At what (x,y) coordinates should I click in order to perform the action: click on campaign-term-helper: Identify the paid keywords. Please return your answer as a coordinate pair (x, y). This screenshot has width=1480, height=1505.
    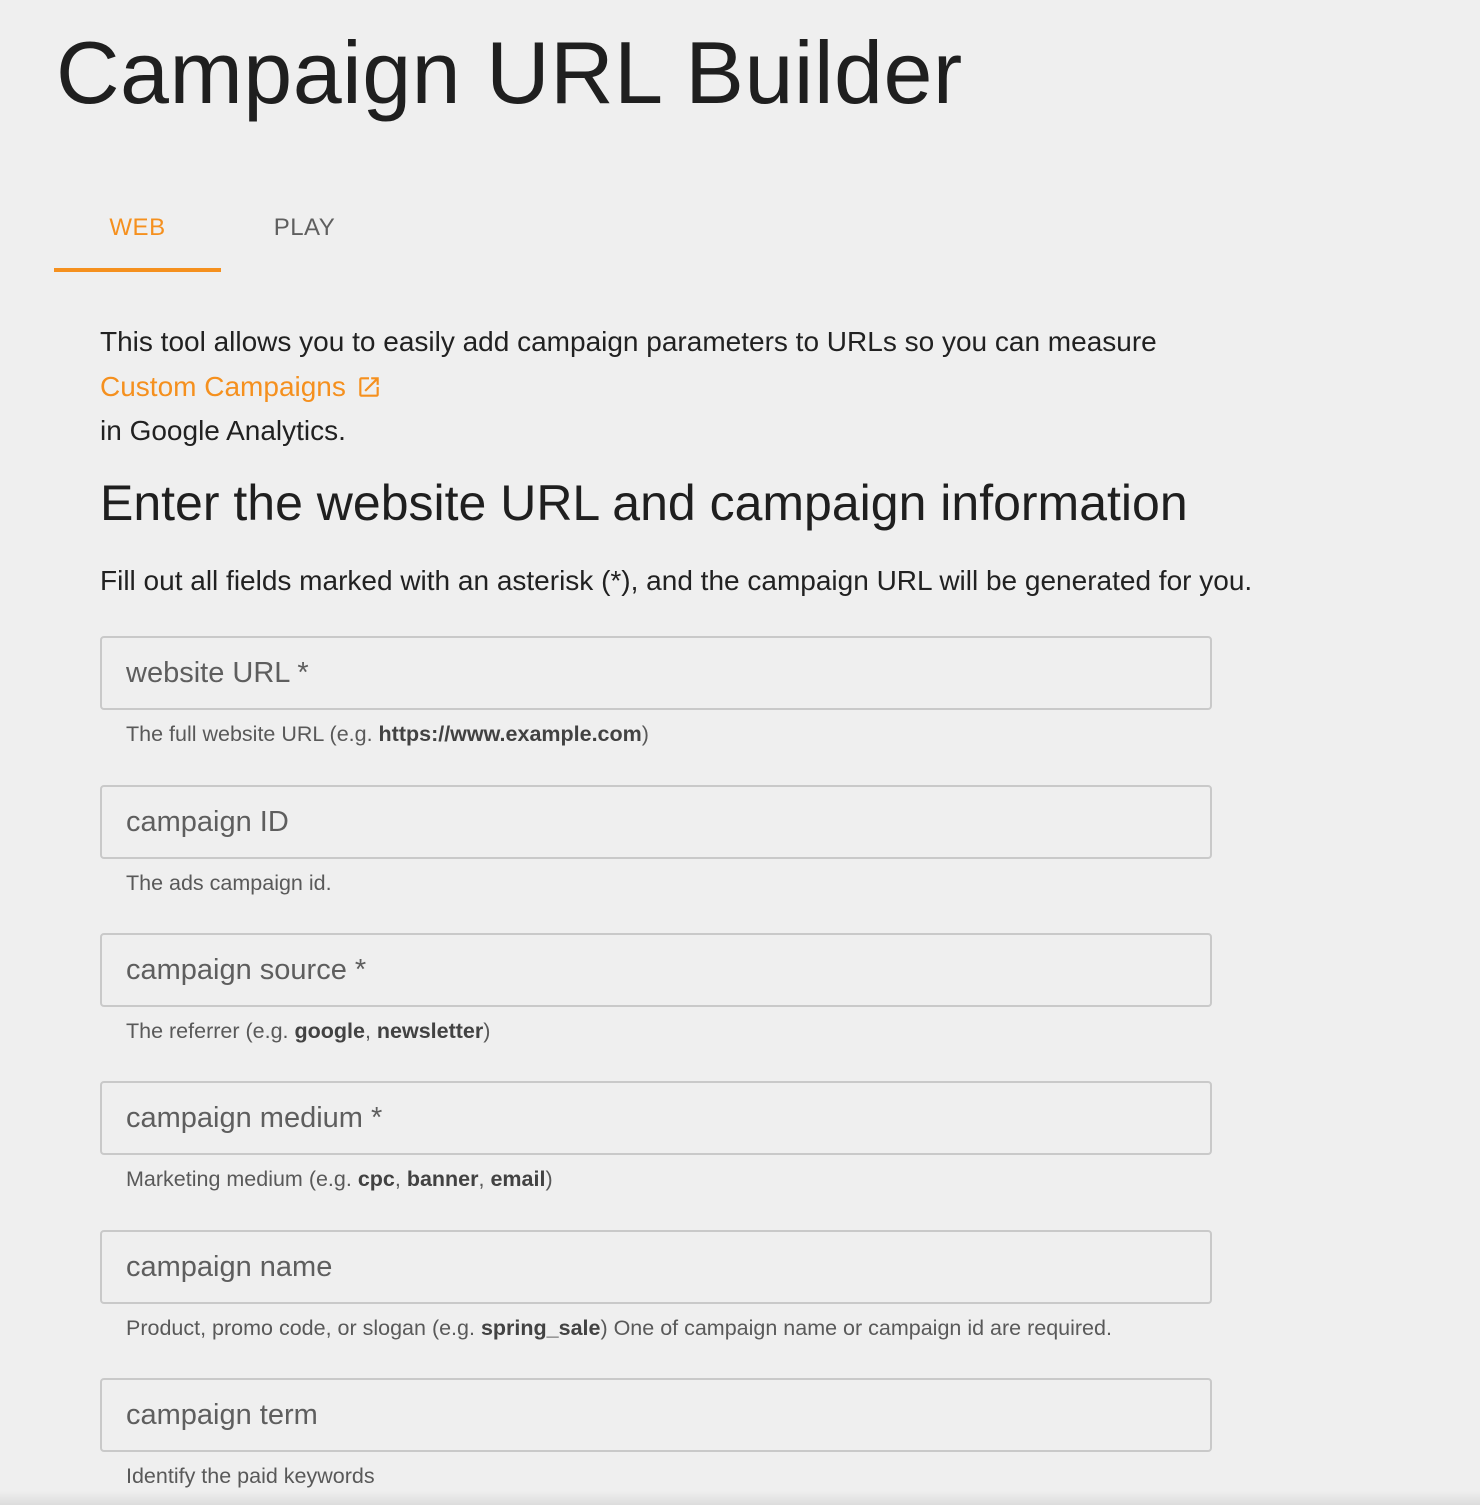
    Looking at the image, I should click on (656, 1476).